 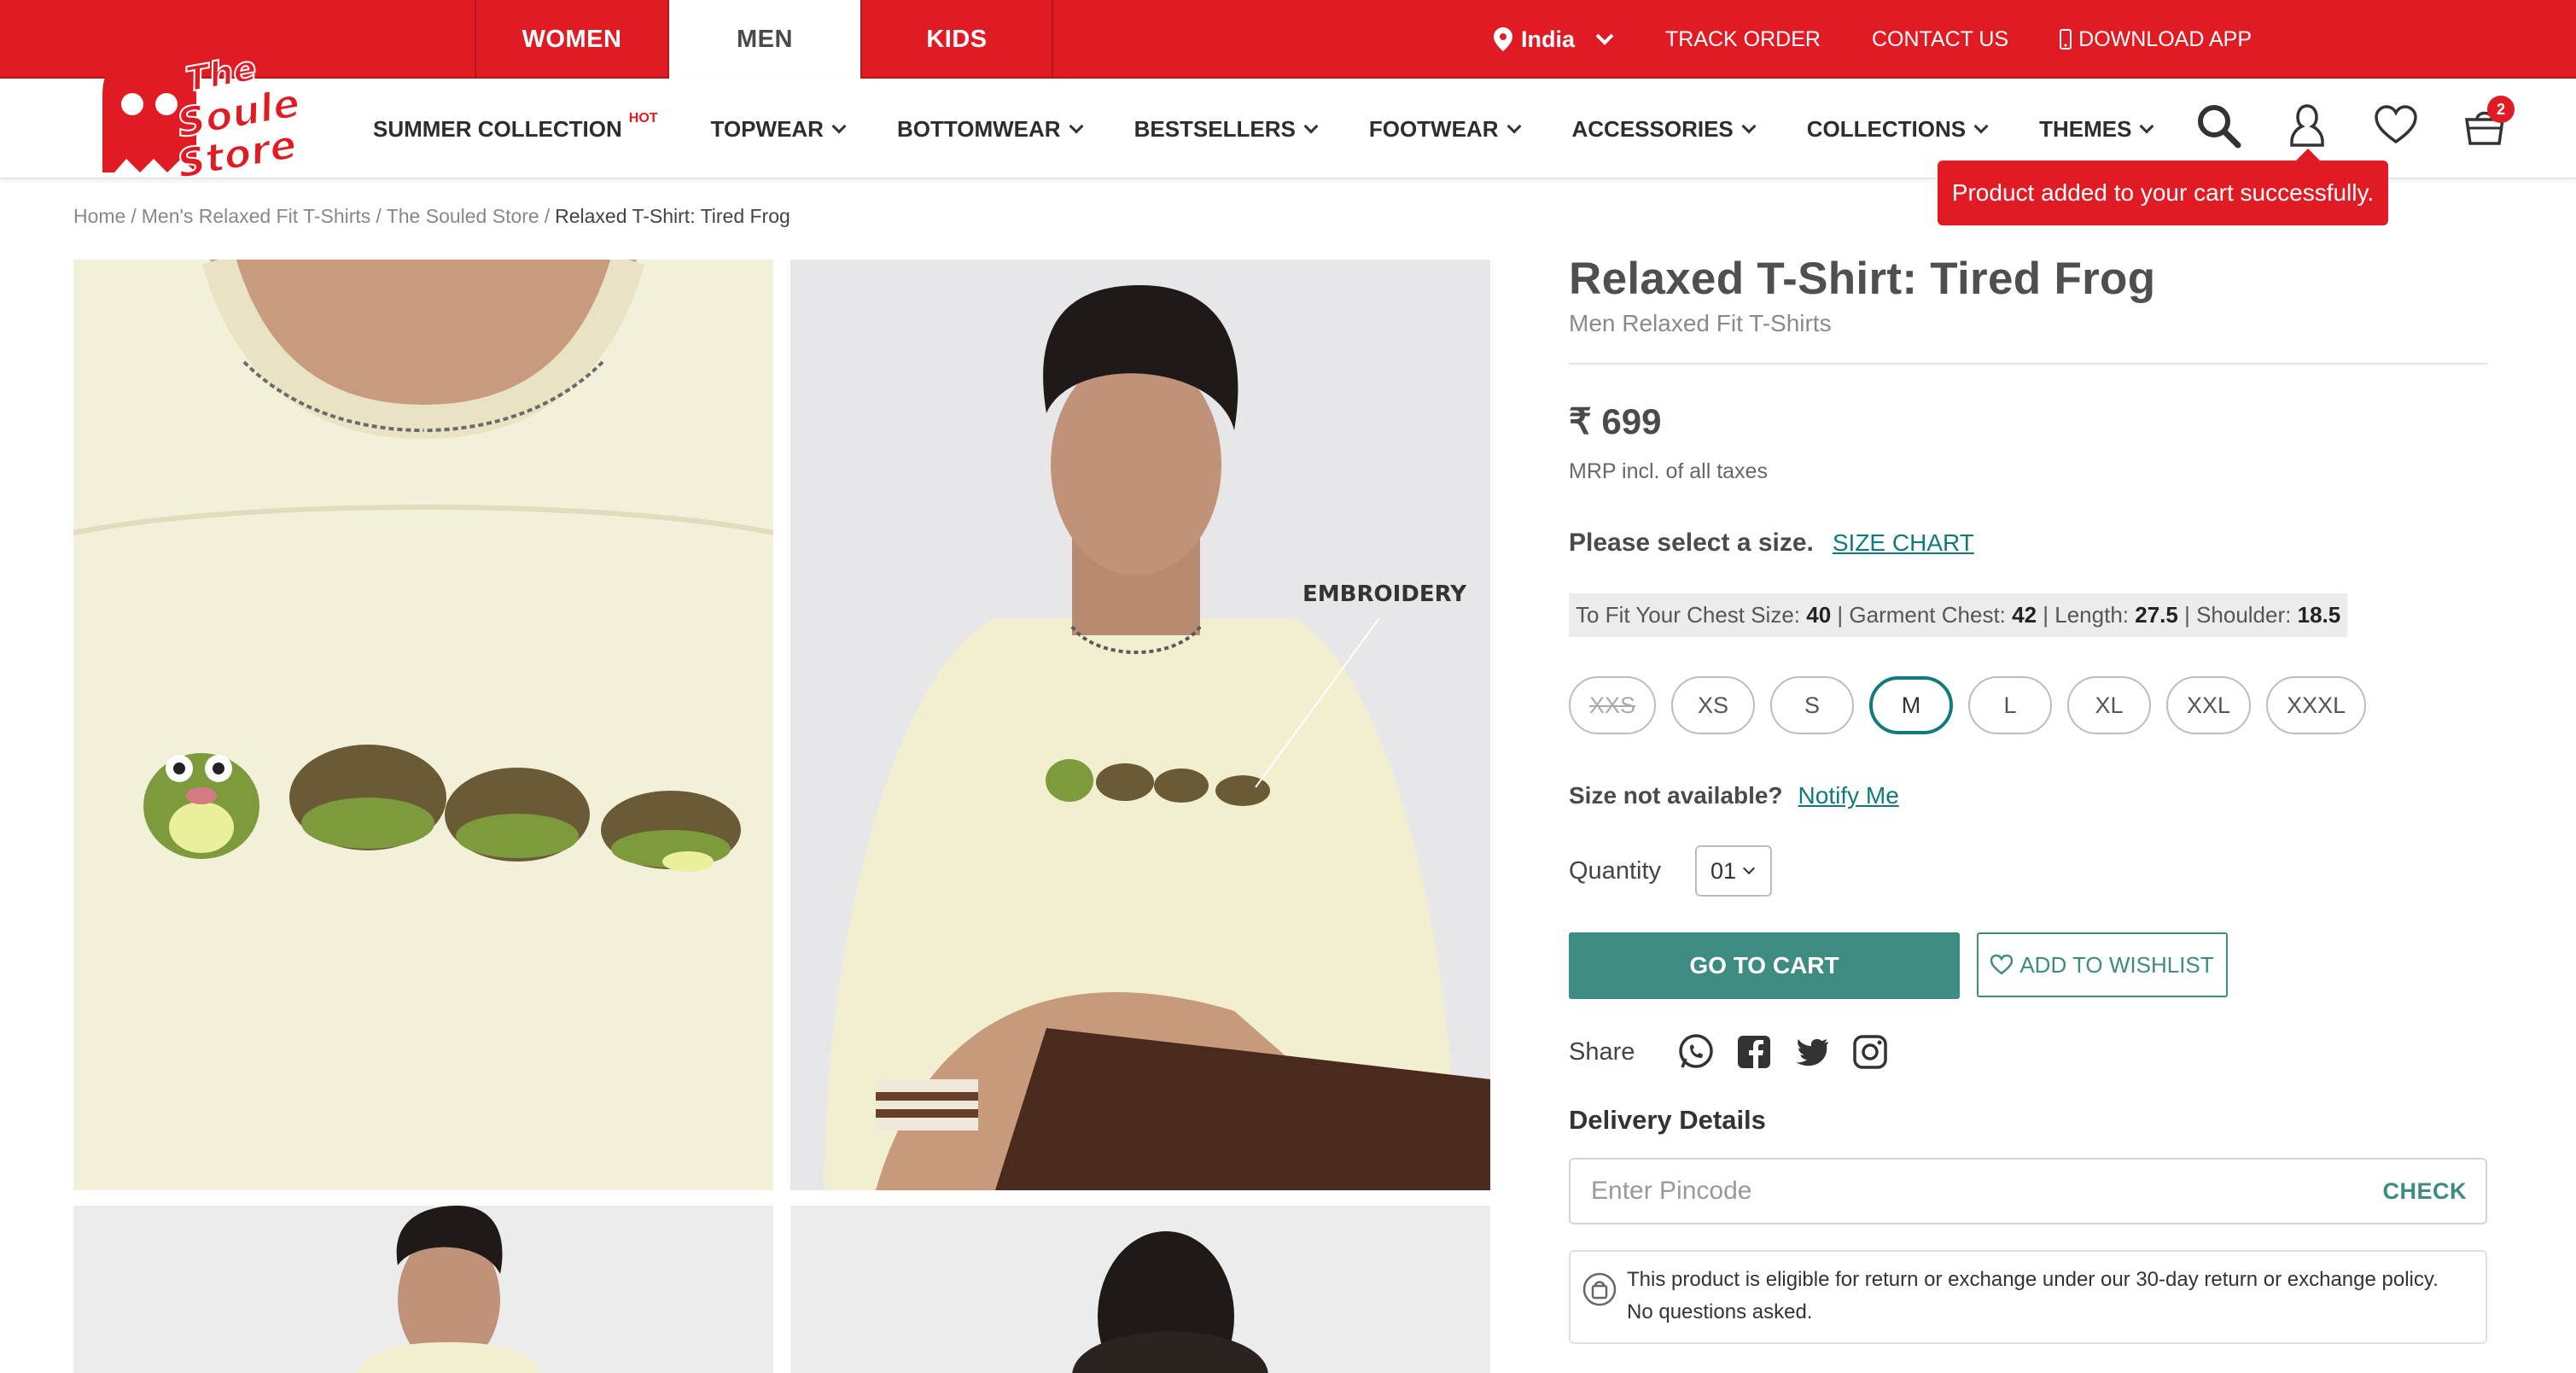 I want to click on go-to-cart-button: GO TO CART, so click(x=1764, y=965).